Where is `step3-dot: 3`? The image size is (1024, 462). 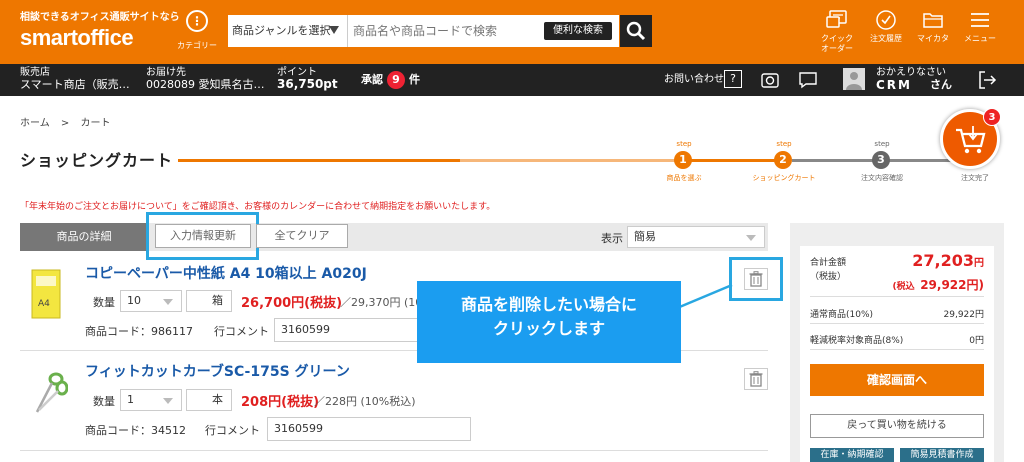 step3-dot: 3 is located at coordinates (881, 160).